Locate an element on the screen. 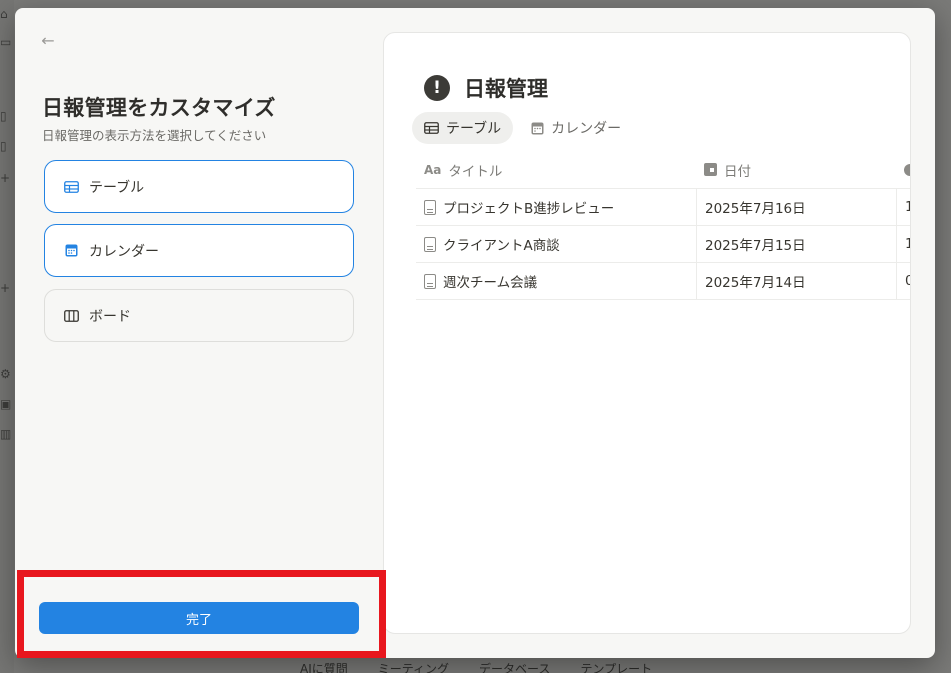 This screenshot has height=673, width=951. tab-calendar: カレンダー is located at coordinates (576, 128).